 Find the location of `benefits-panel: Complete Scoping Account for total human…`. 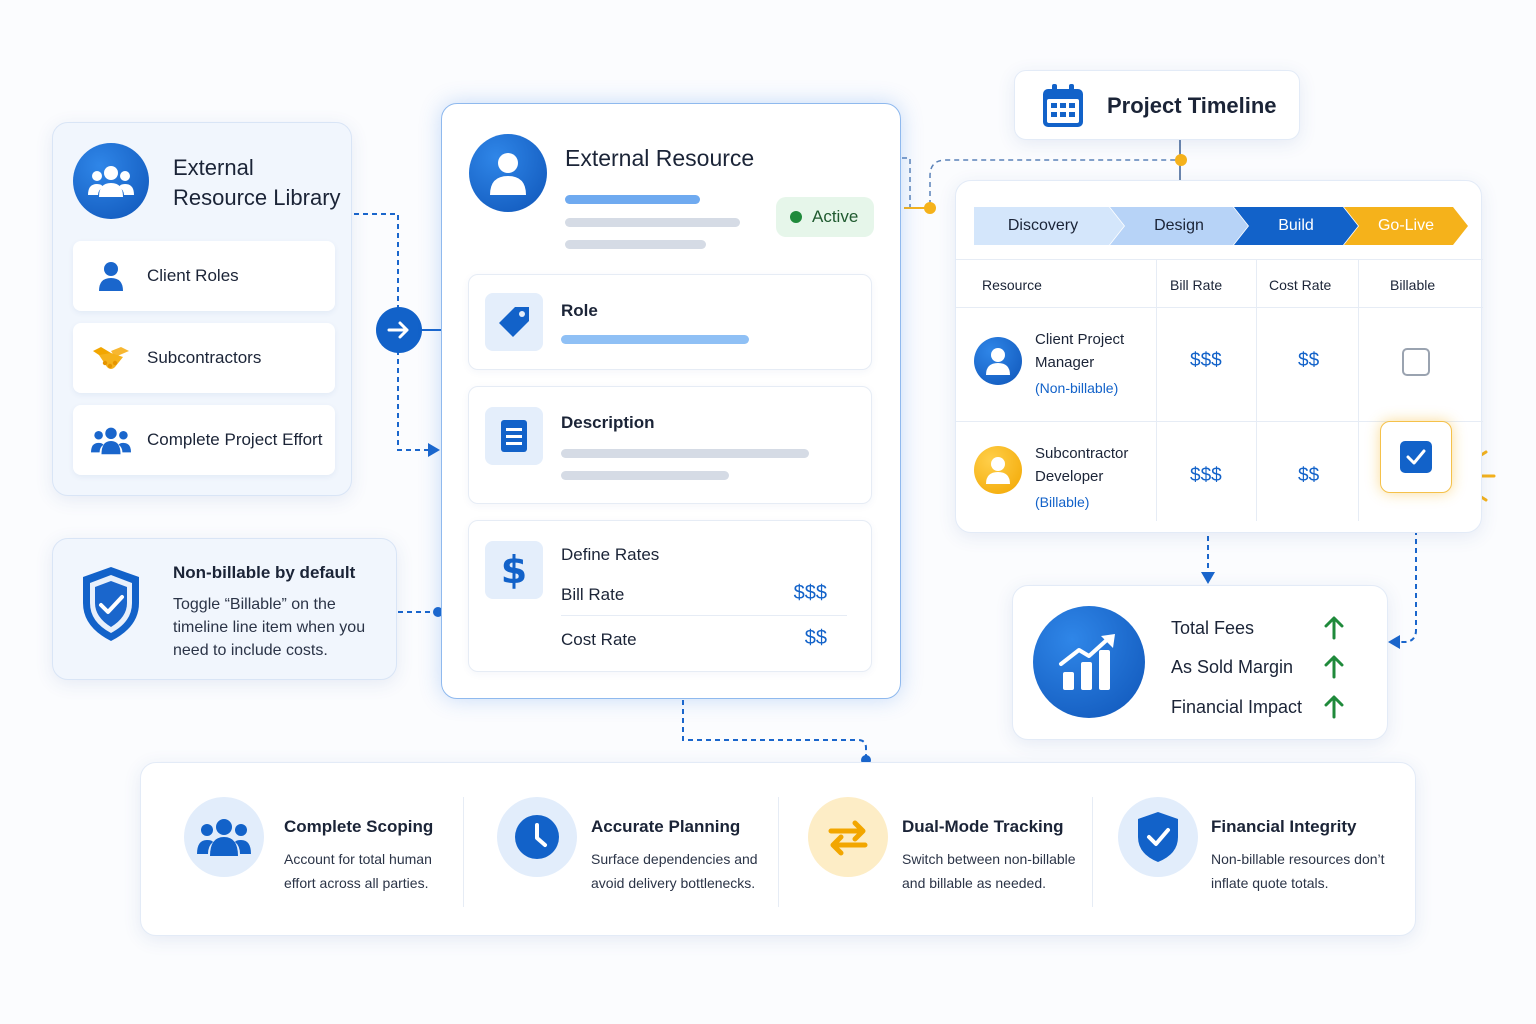

benefits-panel: Complete Scoping Account for total human… is located at coordinates (778, 849).